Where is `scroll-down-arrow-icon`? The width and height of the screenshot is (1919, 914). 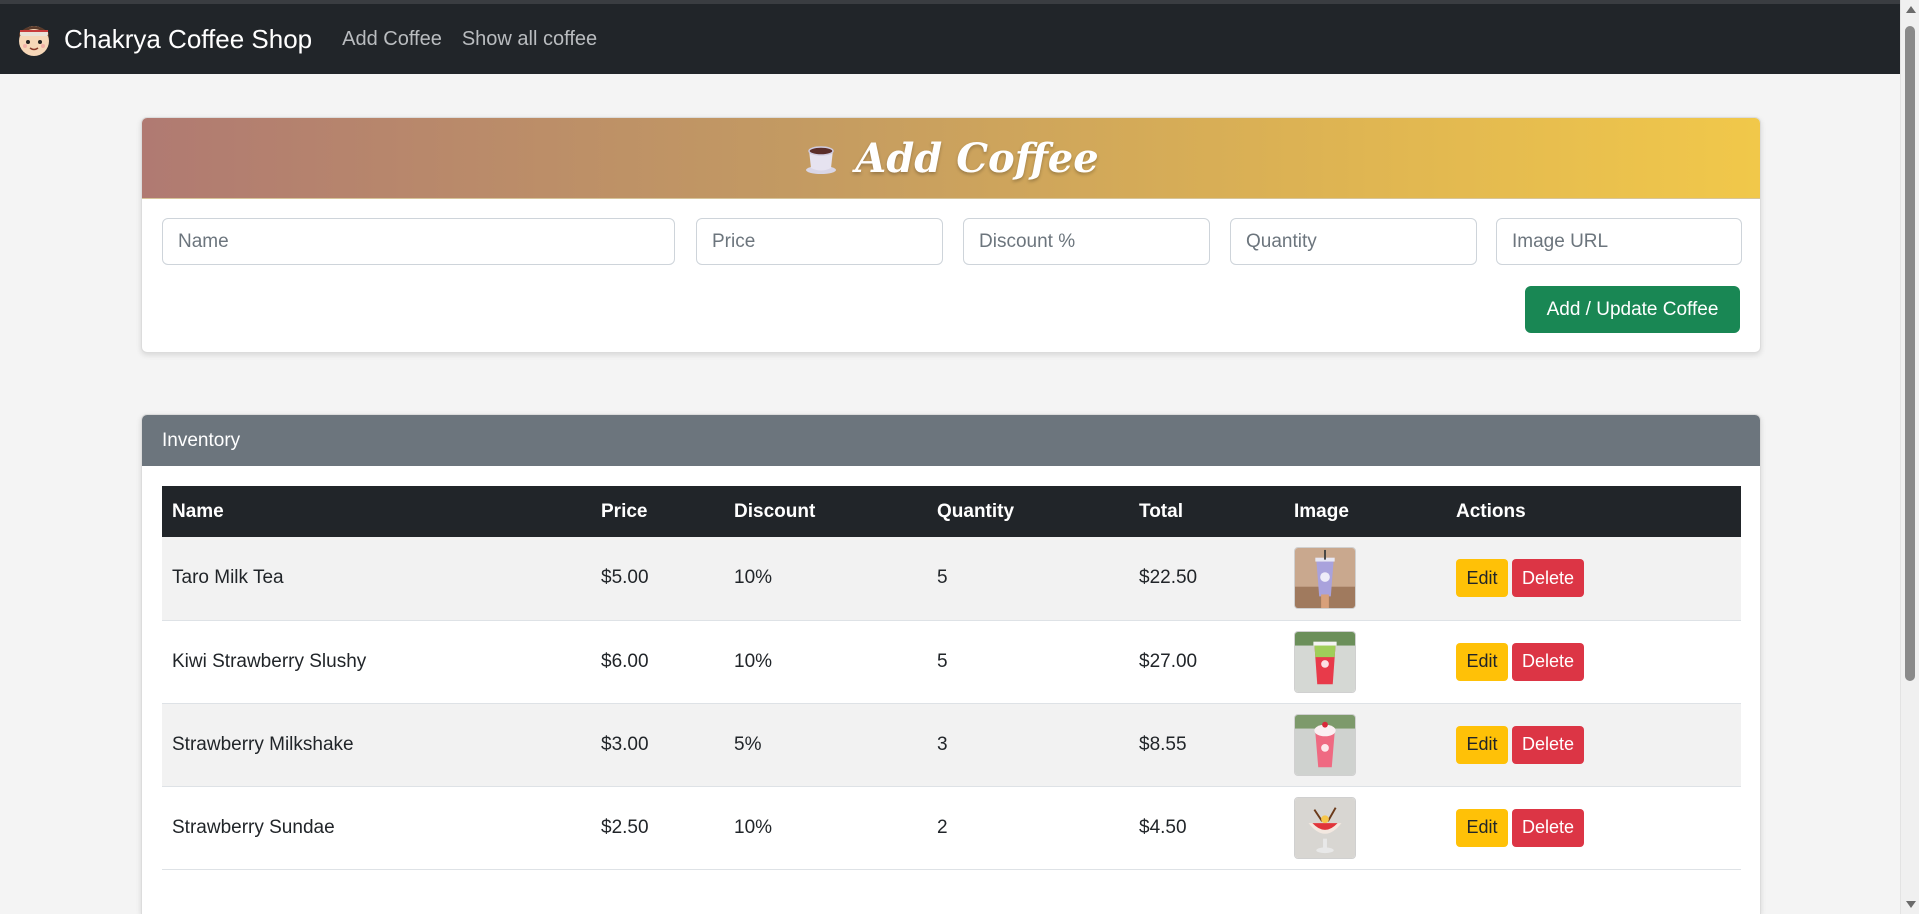 scroll-down-arrow-icon is located at coordinates (1911, 904).